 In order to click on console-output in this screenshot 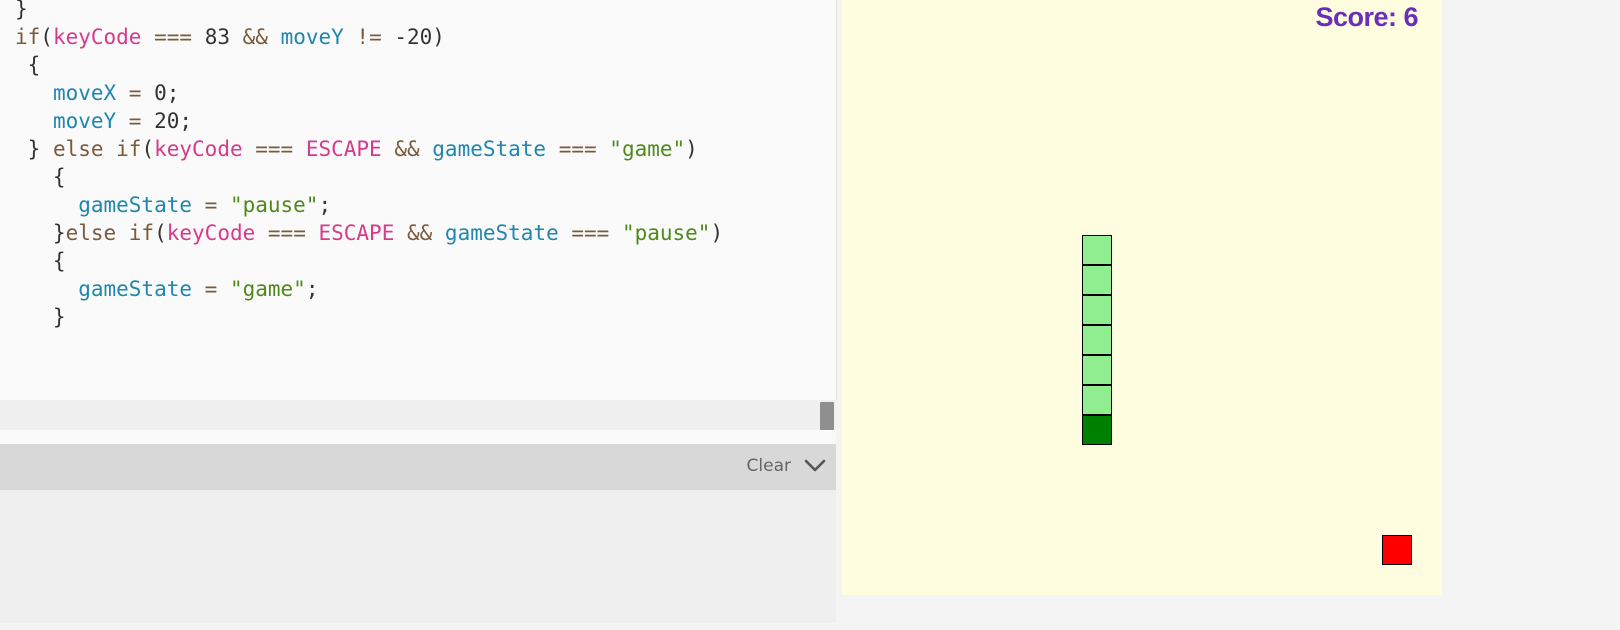, I will do `click(418, 556)`.